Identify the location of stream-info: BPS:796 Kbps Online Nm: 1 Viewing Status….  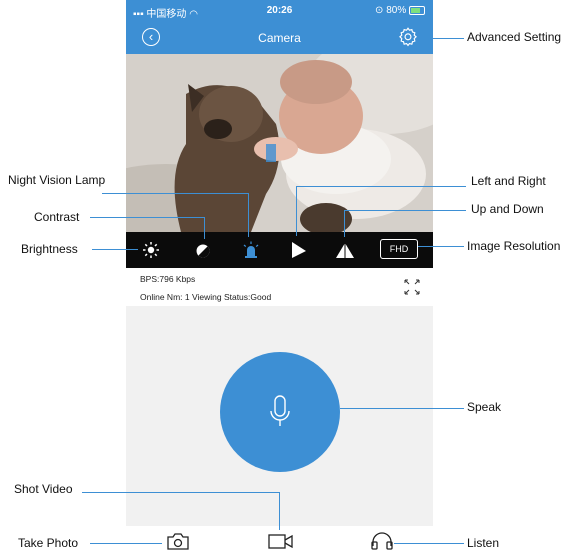
(279, 287).